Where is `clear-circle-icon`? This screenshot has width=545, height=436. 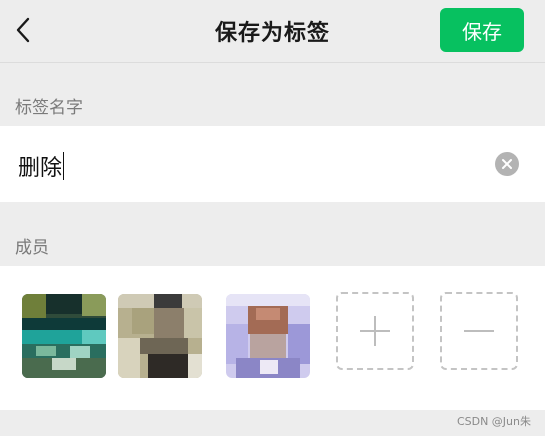 clear-circle-icon is located at coordinates (507, 164).